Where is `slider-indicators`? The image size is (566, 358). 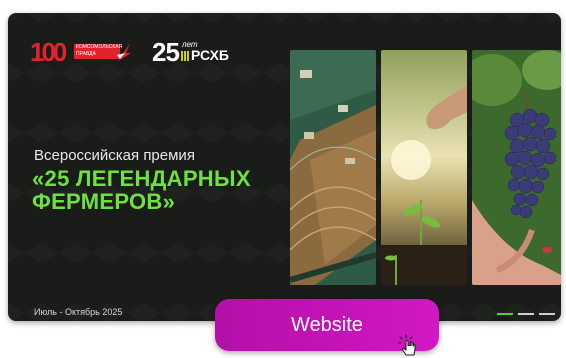
slider-indicators is located at coordinates (526, 314).